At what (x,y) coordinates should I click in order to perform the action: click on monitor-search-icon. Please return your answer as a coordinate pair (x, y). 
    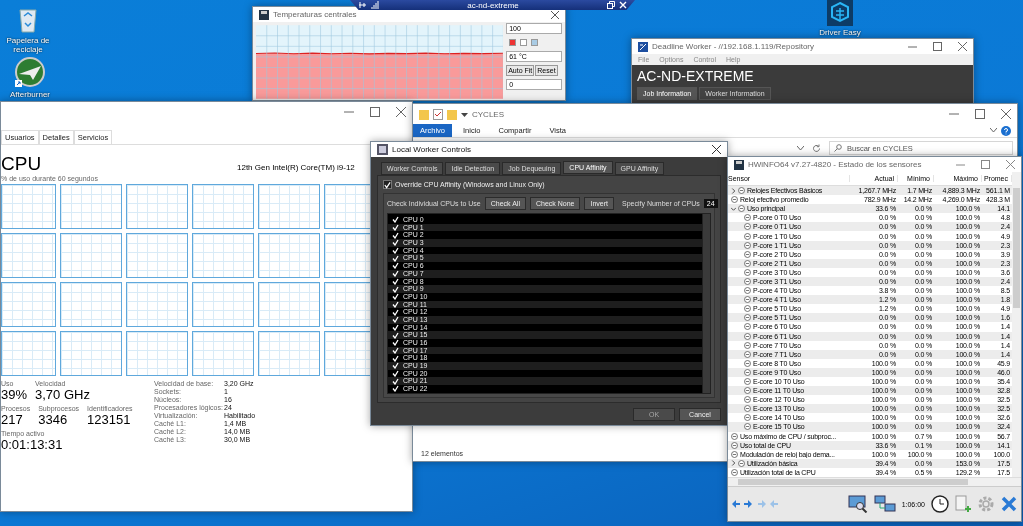
    Looking at the image, I should click on (857, 504).